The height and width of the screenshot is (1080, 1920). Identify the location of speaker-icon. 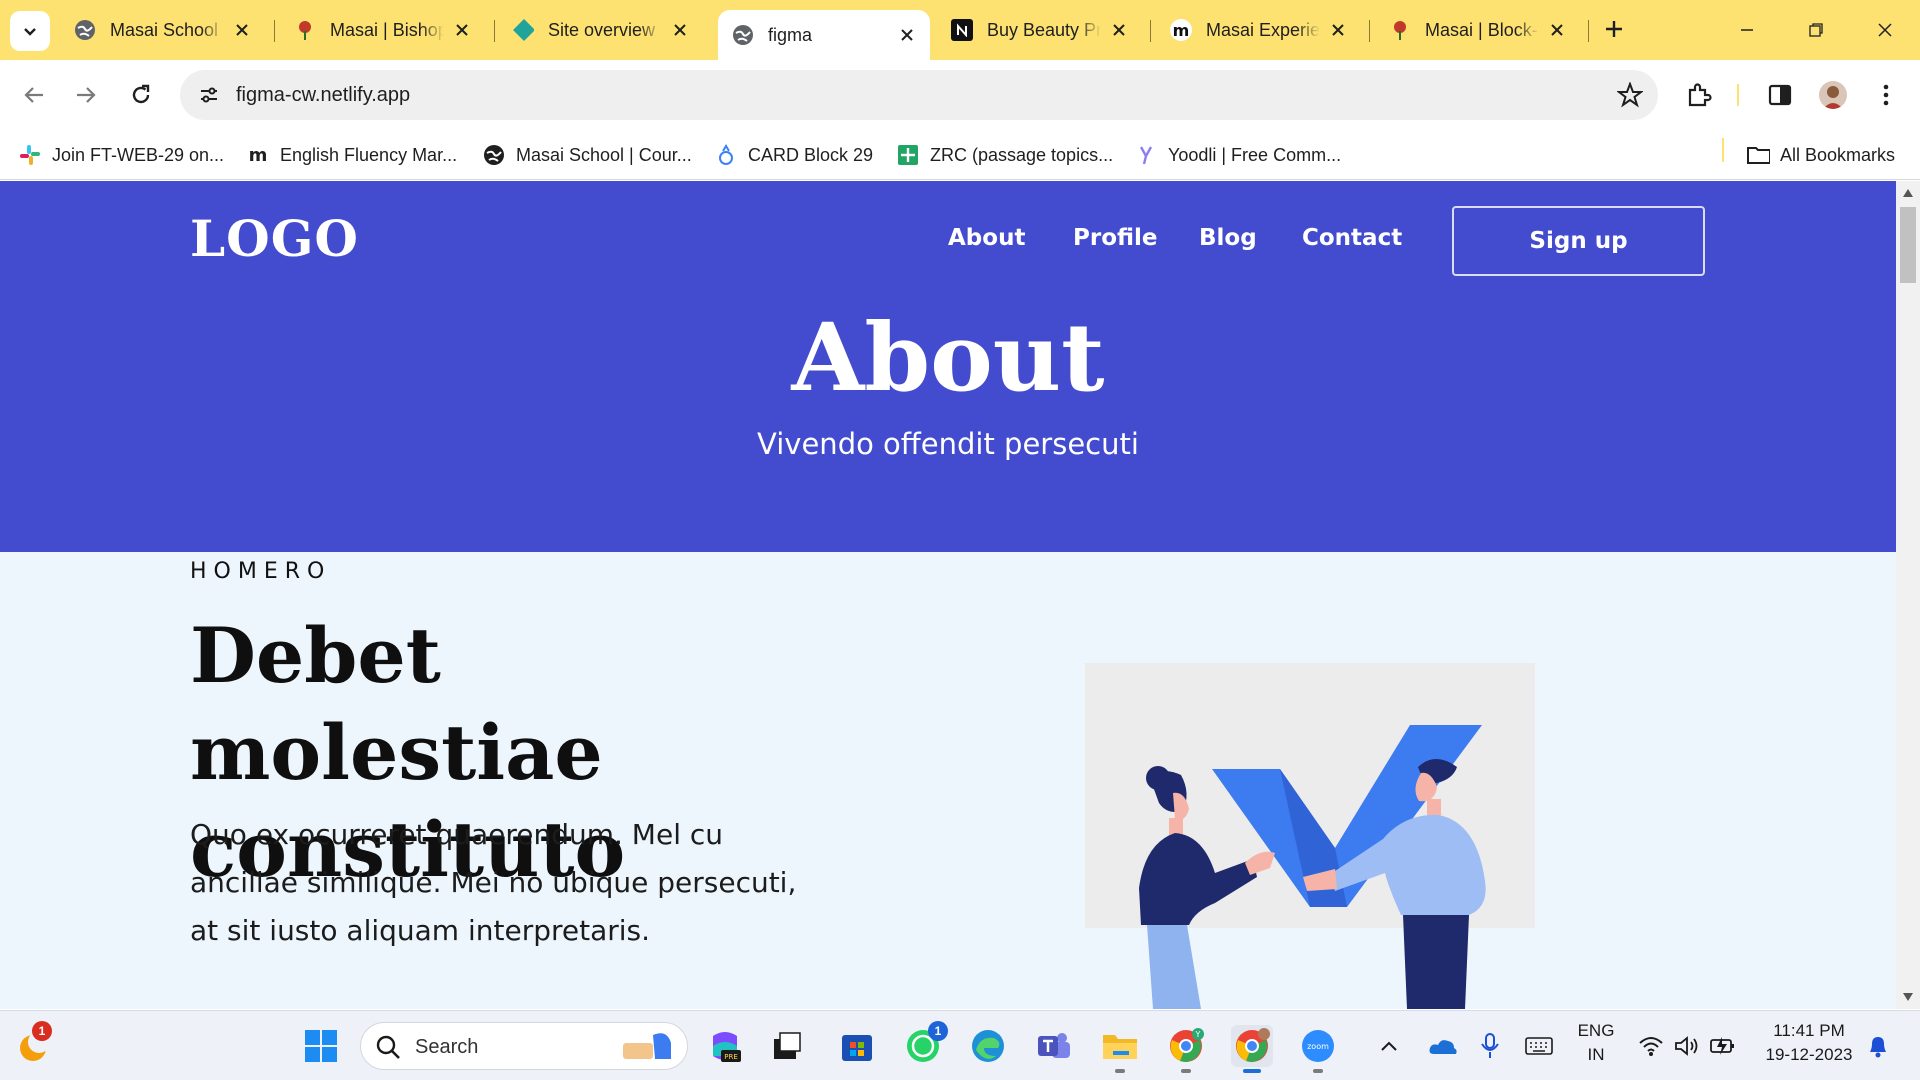
(1686, 1046).